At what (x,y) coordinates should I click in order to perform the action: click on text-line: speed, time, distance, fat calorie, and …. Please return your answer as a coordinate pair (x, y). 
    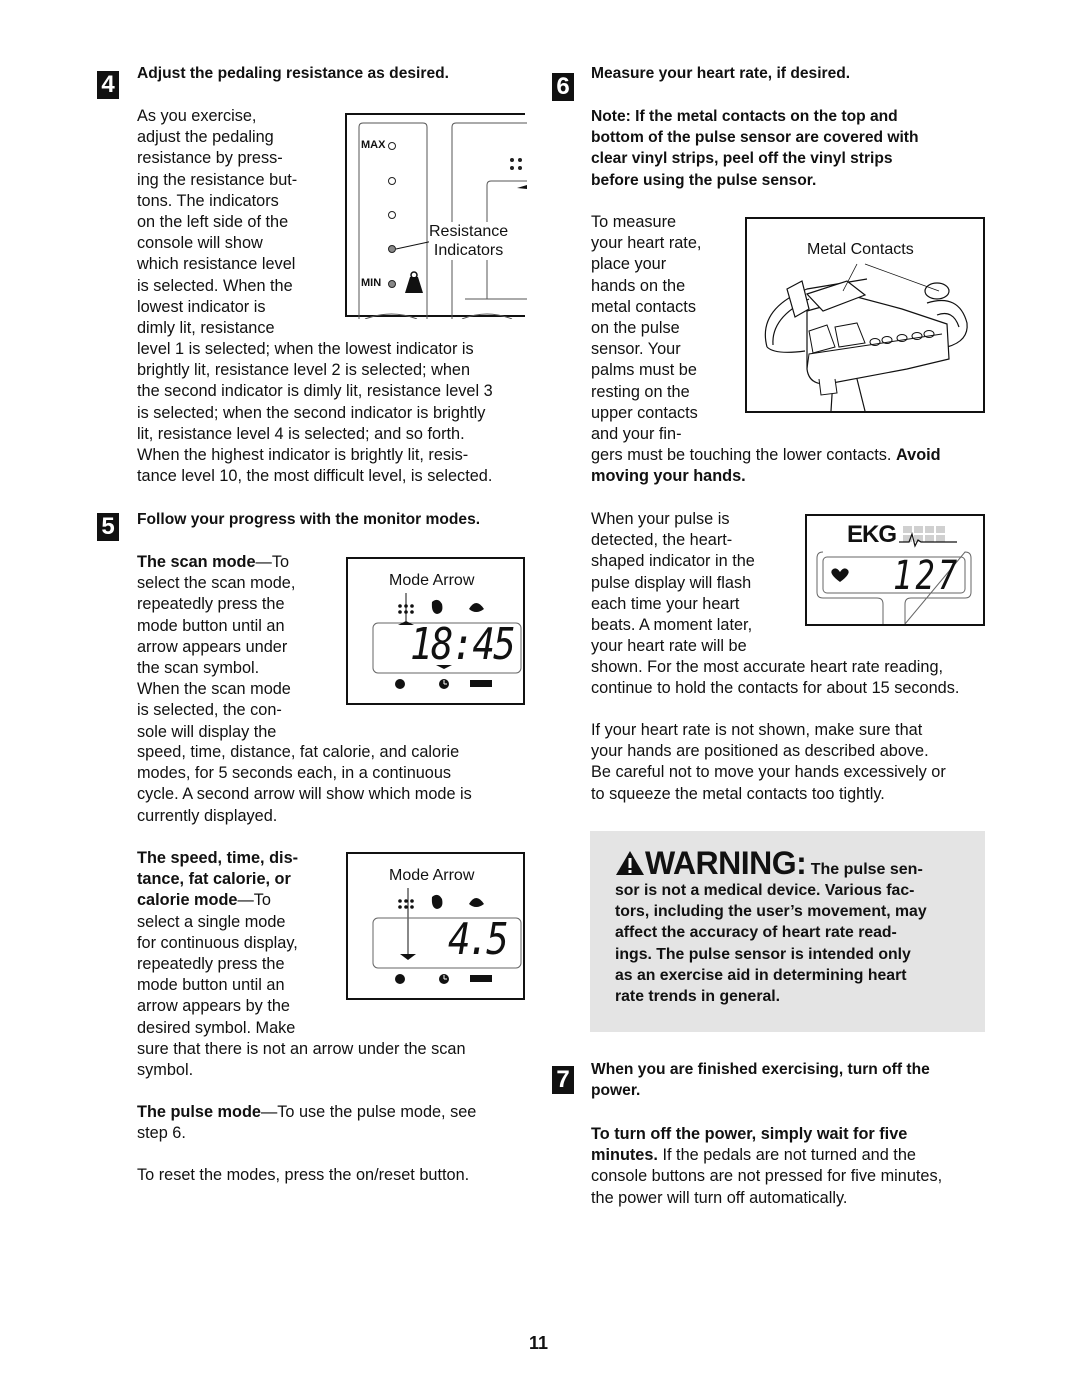
    Looking at the image, I should click on (298, 752).